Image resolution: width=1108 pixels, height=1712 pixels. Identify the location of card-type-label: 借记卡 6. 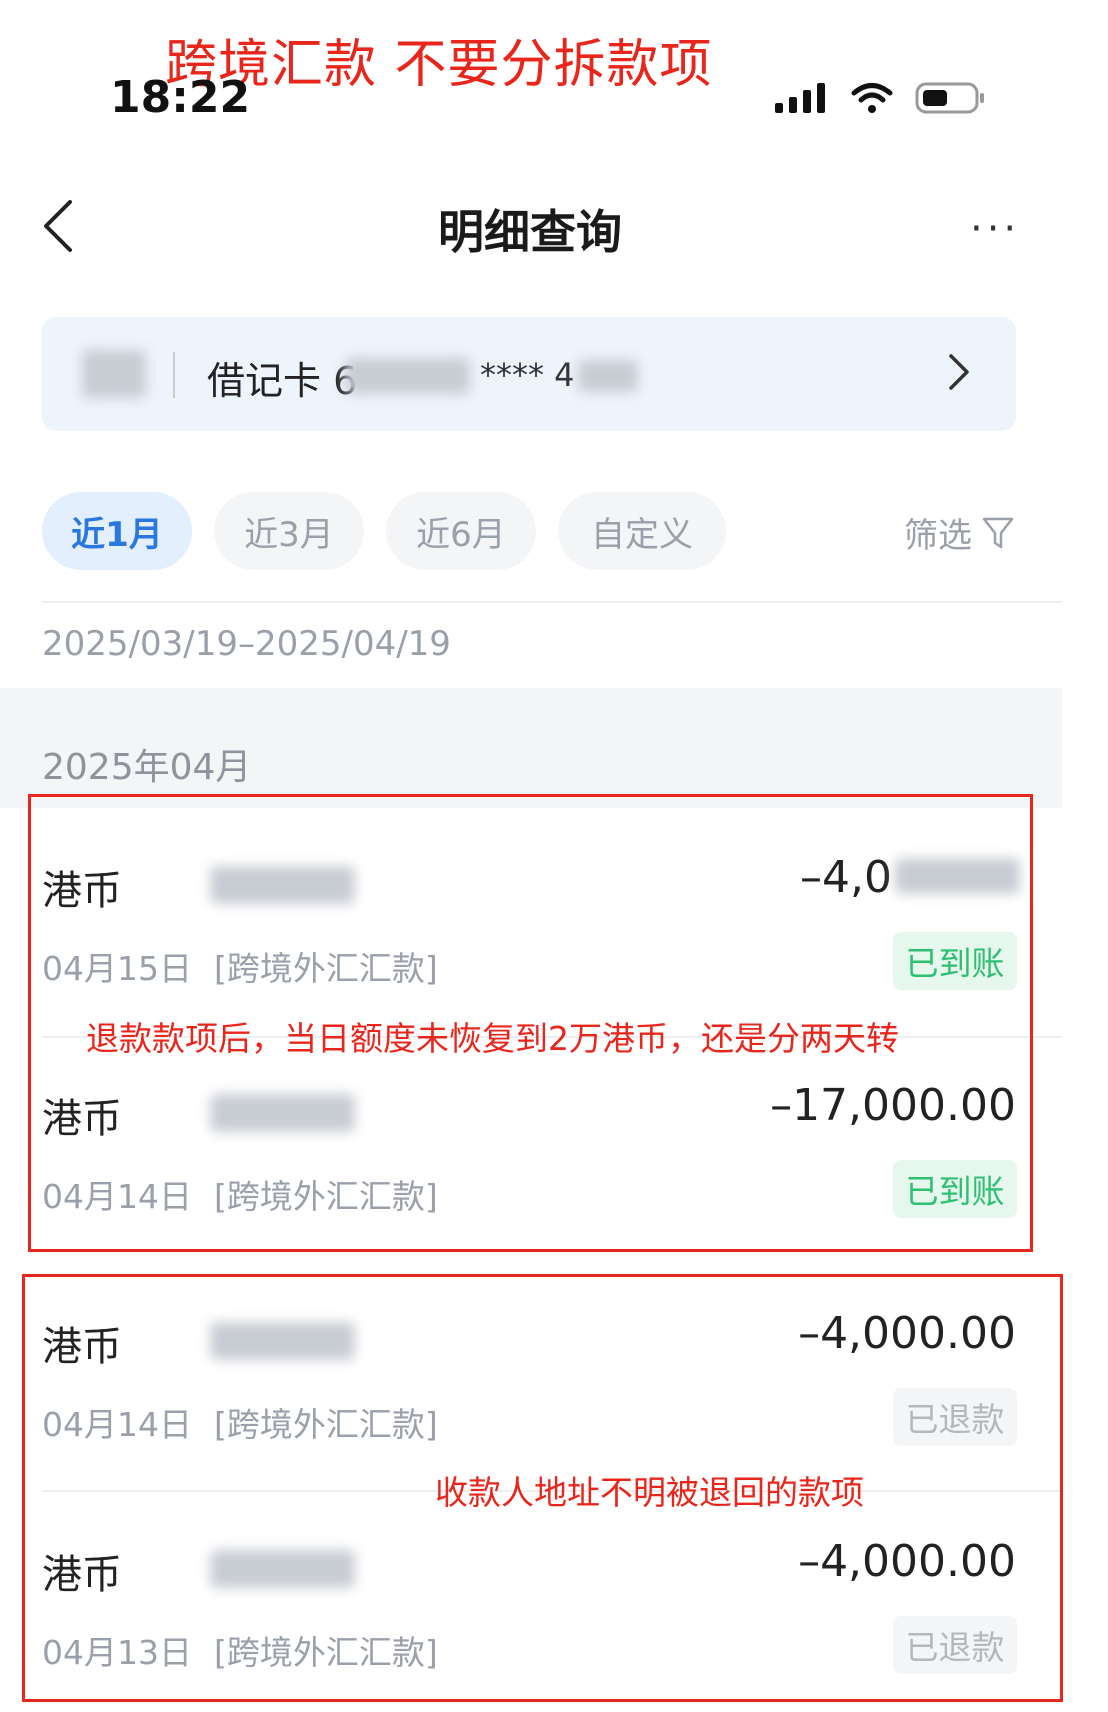
(282, 381).